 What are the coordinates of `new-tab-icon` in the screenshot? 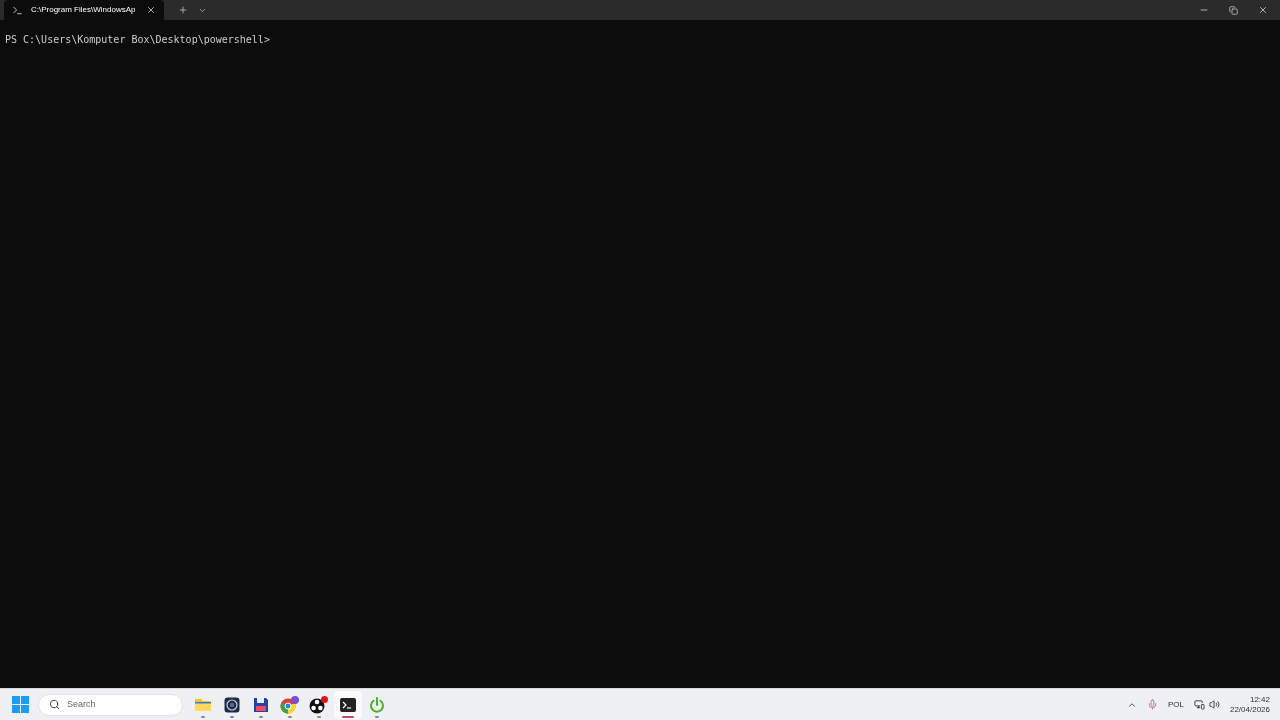 It's located at (183, 10).